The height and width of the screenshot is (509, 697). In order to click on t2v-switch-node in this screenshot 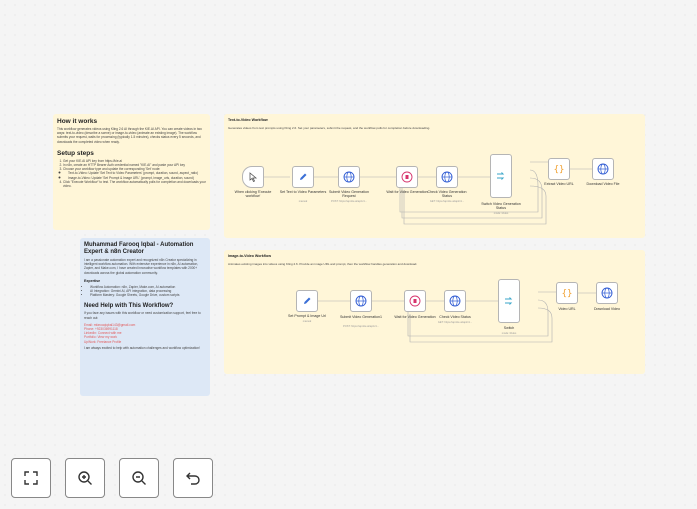, I will do `click(501, 176)`.